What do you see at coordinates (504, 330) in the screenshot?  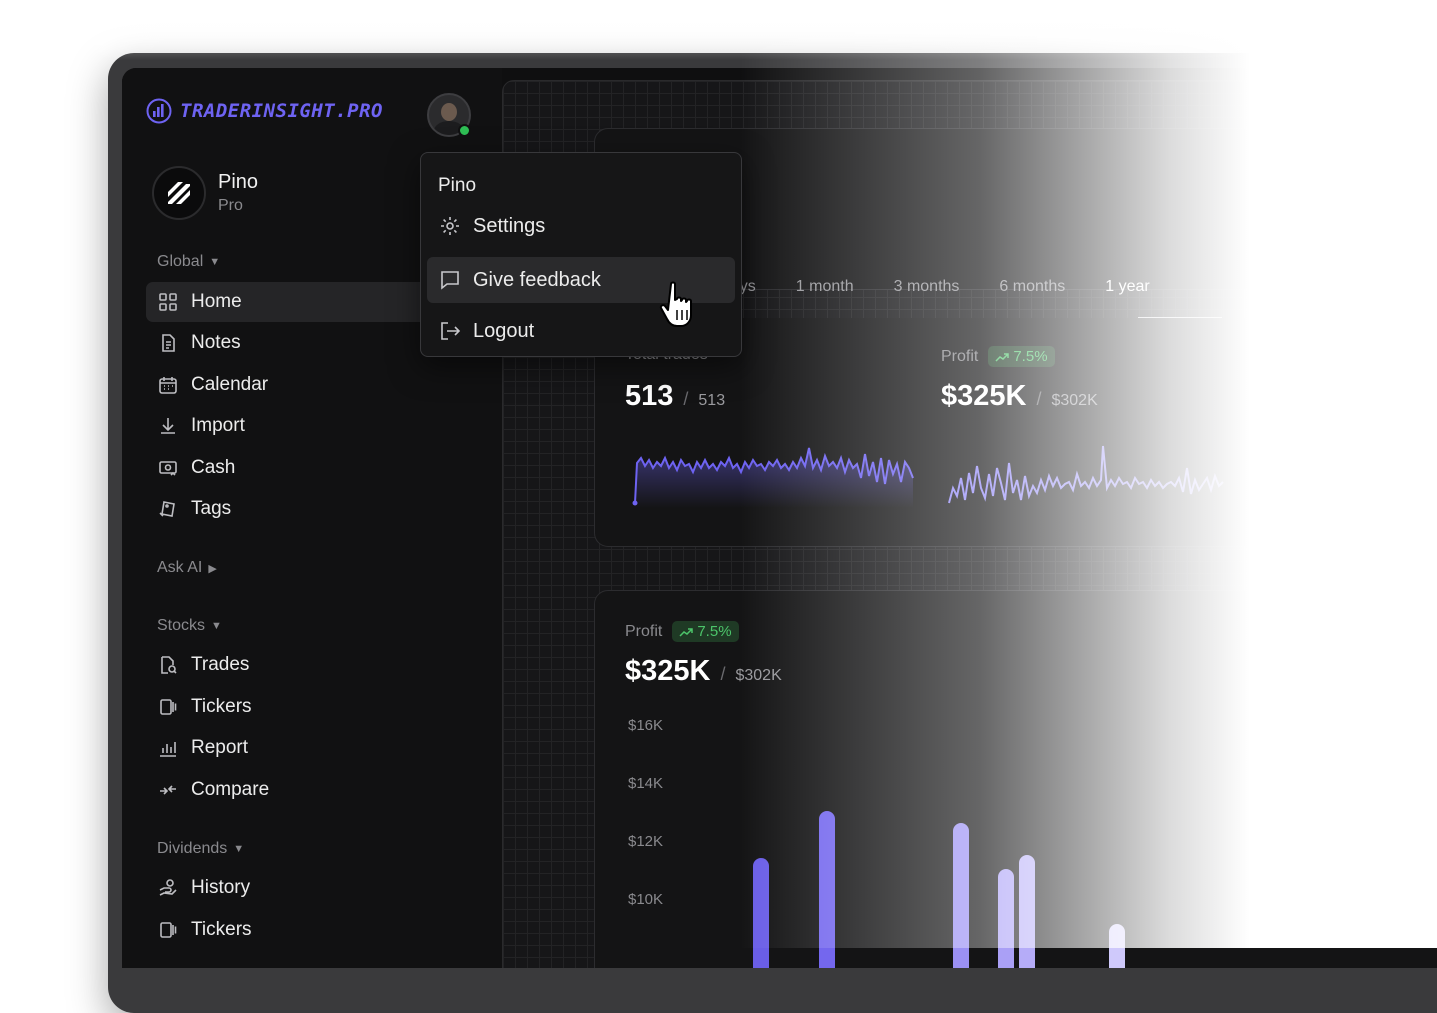 I see `menu-item-label: Logout` at bounding box center [504, 330].